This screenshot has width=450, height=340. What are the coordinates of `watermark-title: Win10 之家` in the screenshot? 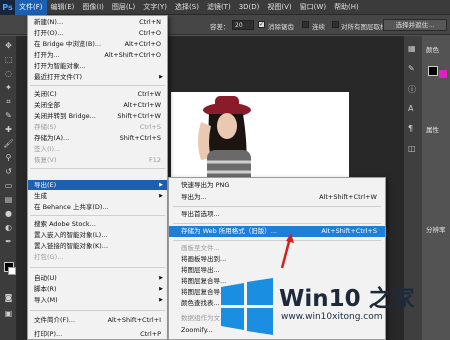 It's located at (347, 299).